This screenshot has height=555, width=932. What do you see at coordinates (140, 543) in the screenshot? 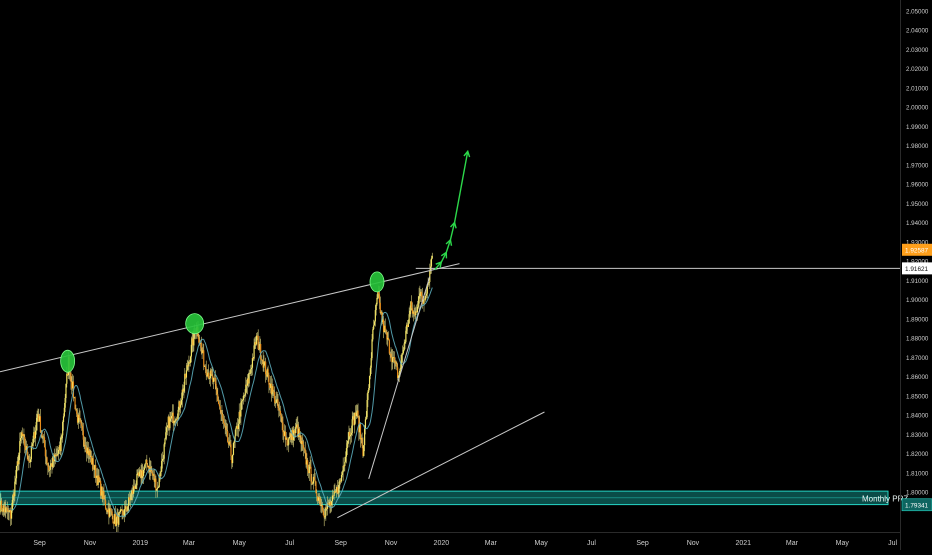
I see `x-tick-label: 2019` at bounding box center [140, 543].